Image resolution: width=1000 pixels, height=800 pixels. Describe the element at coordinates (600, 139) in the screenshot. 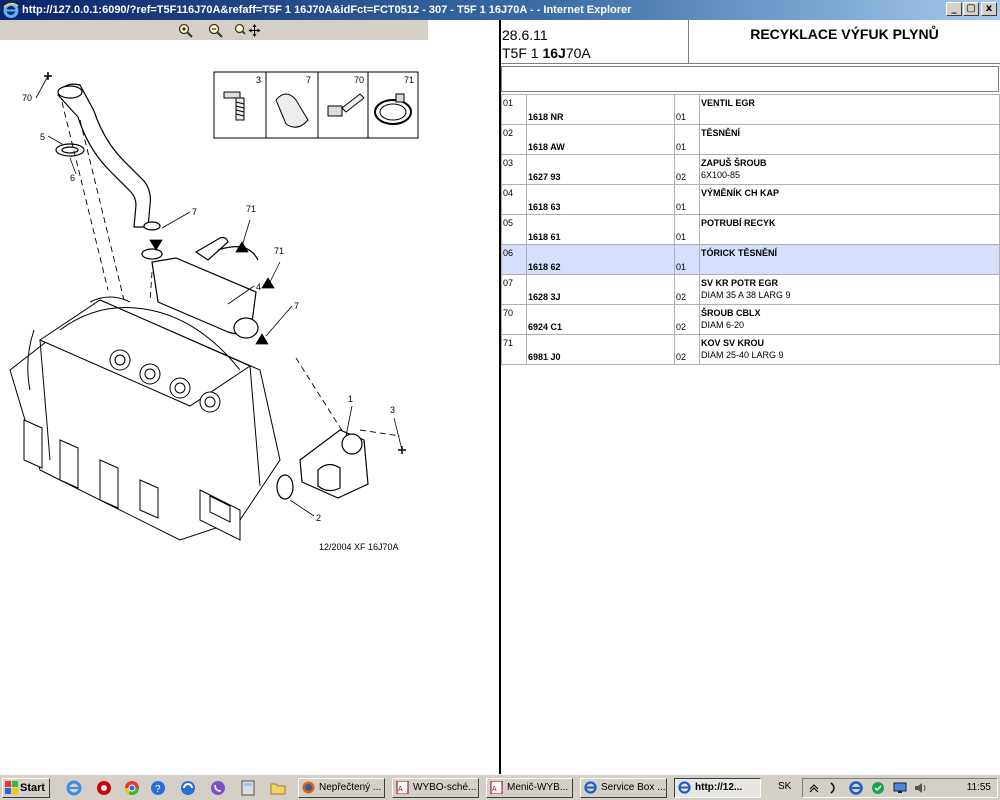

I see `part-reference: 1618 AW` at that location.